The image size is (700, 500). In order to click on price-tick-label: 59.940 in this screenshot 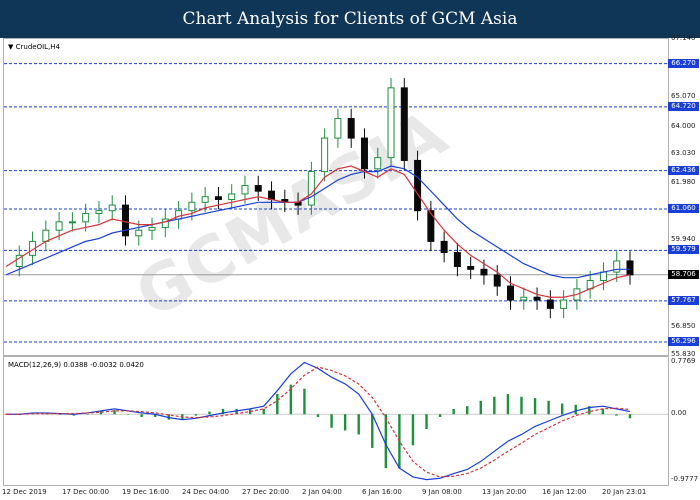, I will do `click(683, 239)`.